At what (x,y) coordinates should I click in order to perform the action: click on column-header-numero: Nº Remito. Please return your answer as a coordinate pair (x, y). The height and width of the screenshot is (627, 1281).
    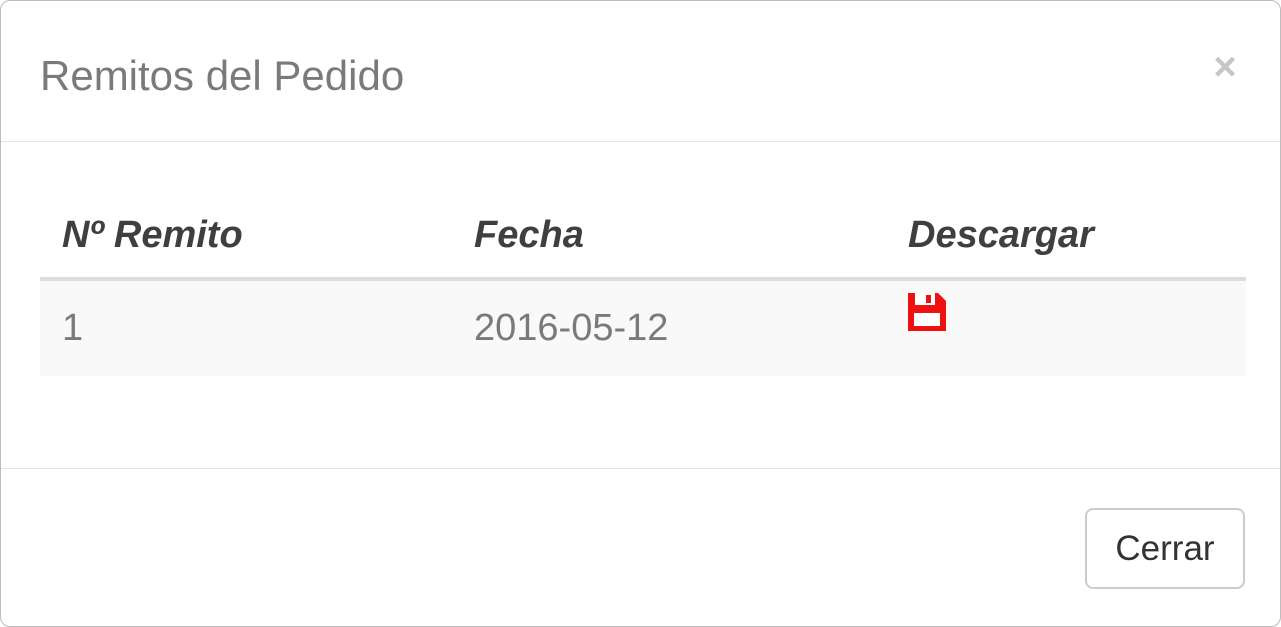
    Looking at the image, I should click on (246, 237).